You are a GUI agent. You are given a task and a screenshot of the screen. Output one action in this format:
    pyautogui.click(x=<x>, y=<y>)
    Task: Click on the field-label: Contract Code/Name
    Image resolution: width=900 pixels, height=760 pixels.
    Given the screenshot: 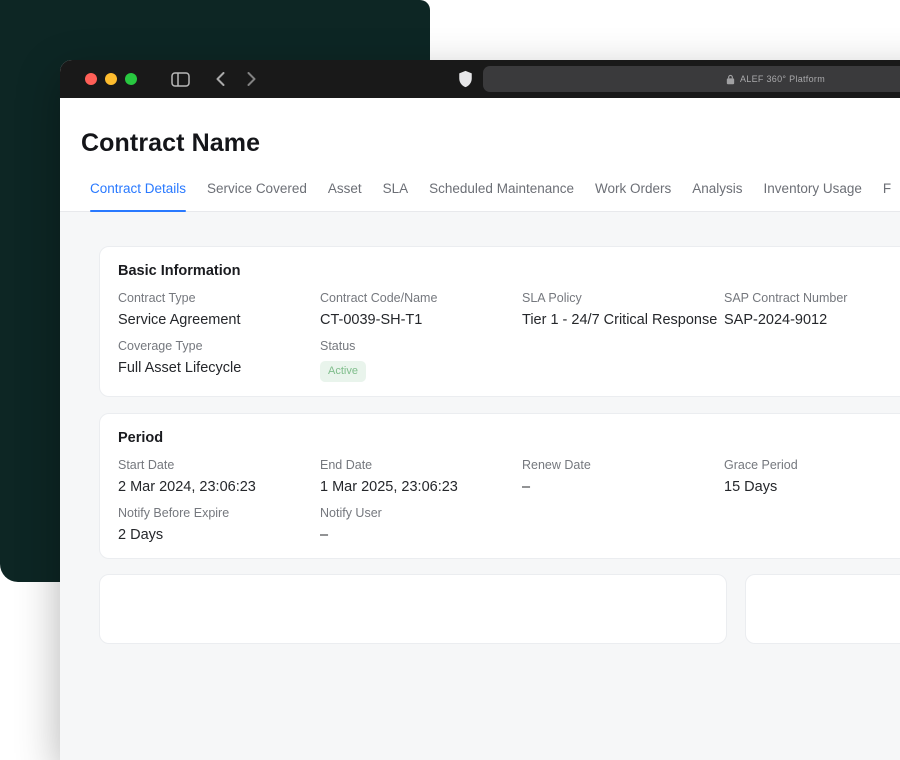 What is the action you would take?
    pyautogui.click(x=379, y=298)
    